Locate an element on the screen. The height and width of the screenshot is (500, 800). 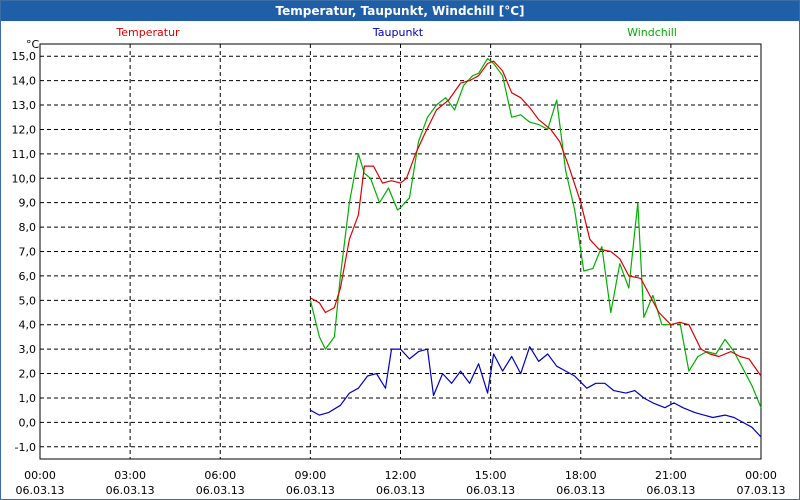
x-tick-time: 21:00 is located at coordinates (671, 475).